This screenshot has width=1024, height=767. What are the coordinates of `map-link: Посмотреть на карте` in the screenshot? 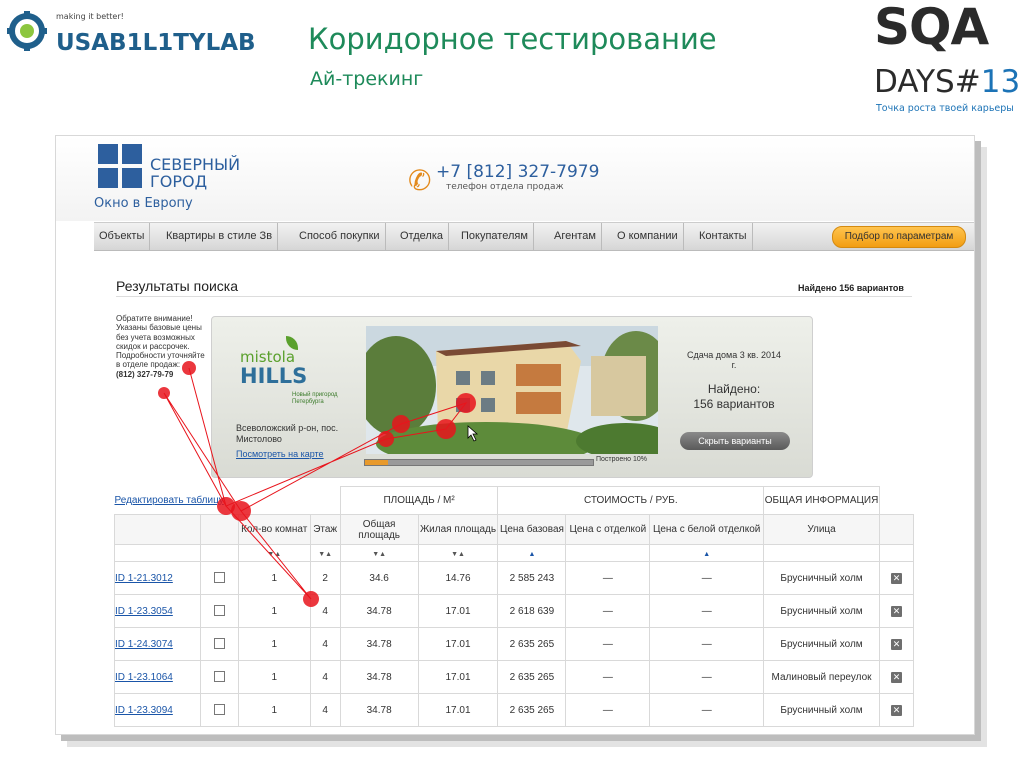 It's located at (280, 454).